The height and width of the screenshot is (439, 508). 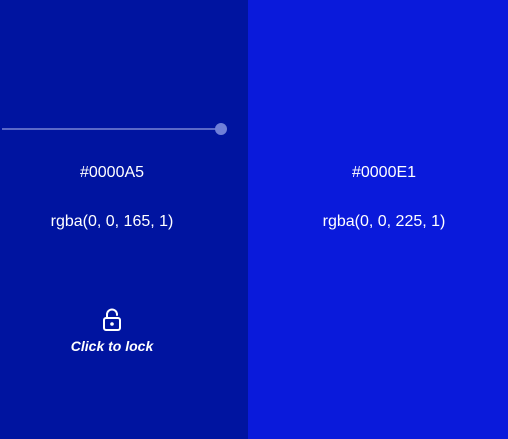 I want to click on lock-button: Click to lock, so click(x=112, y=331).